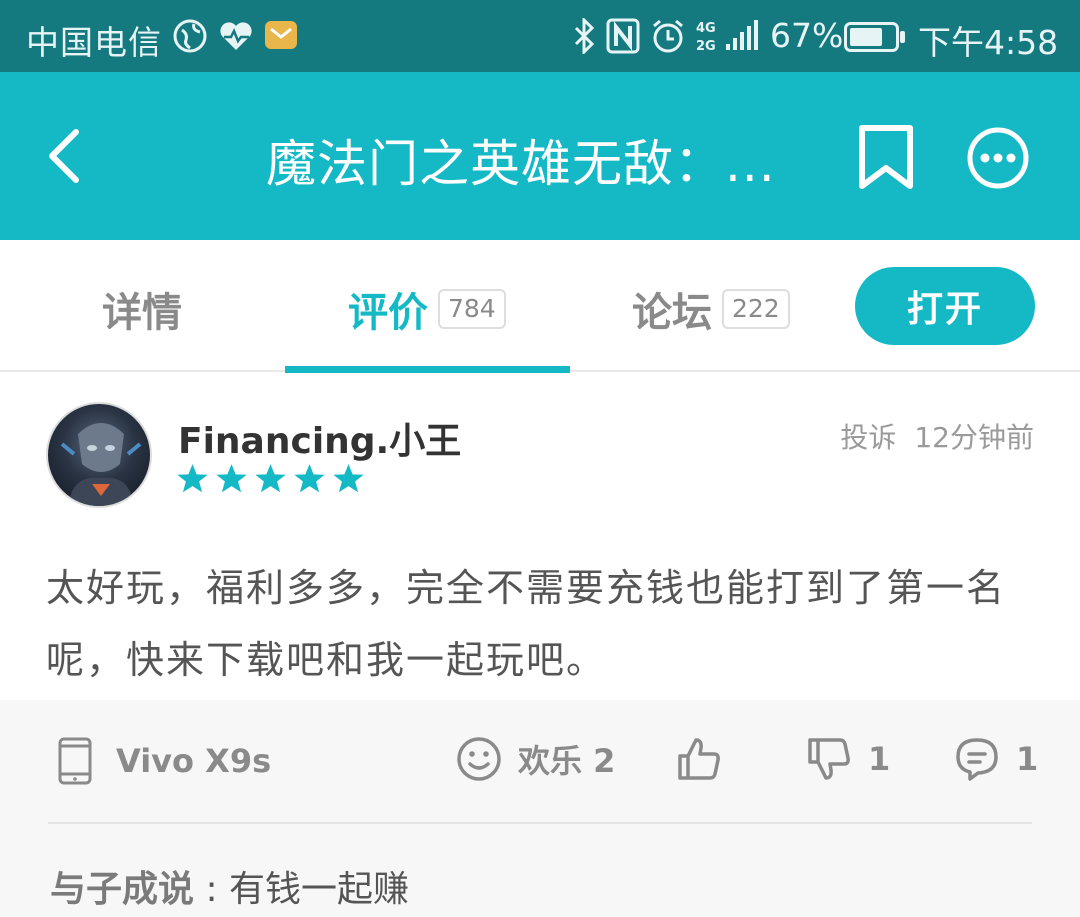 The height and width of the screenshot is (917, 1080). I want to click on comment-bubble-icon, so click(977, 759).